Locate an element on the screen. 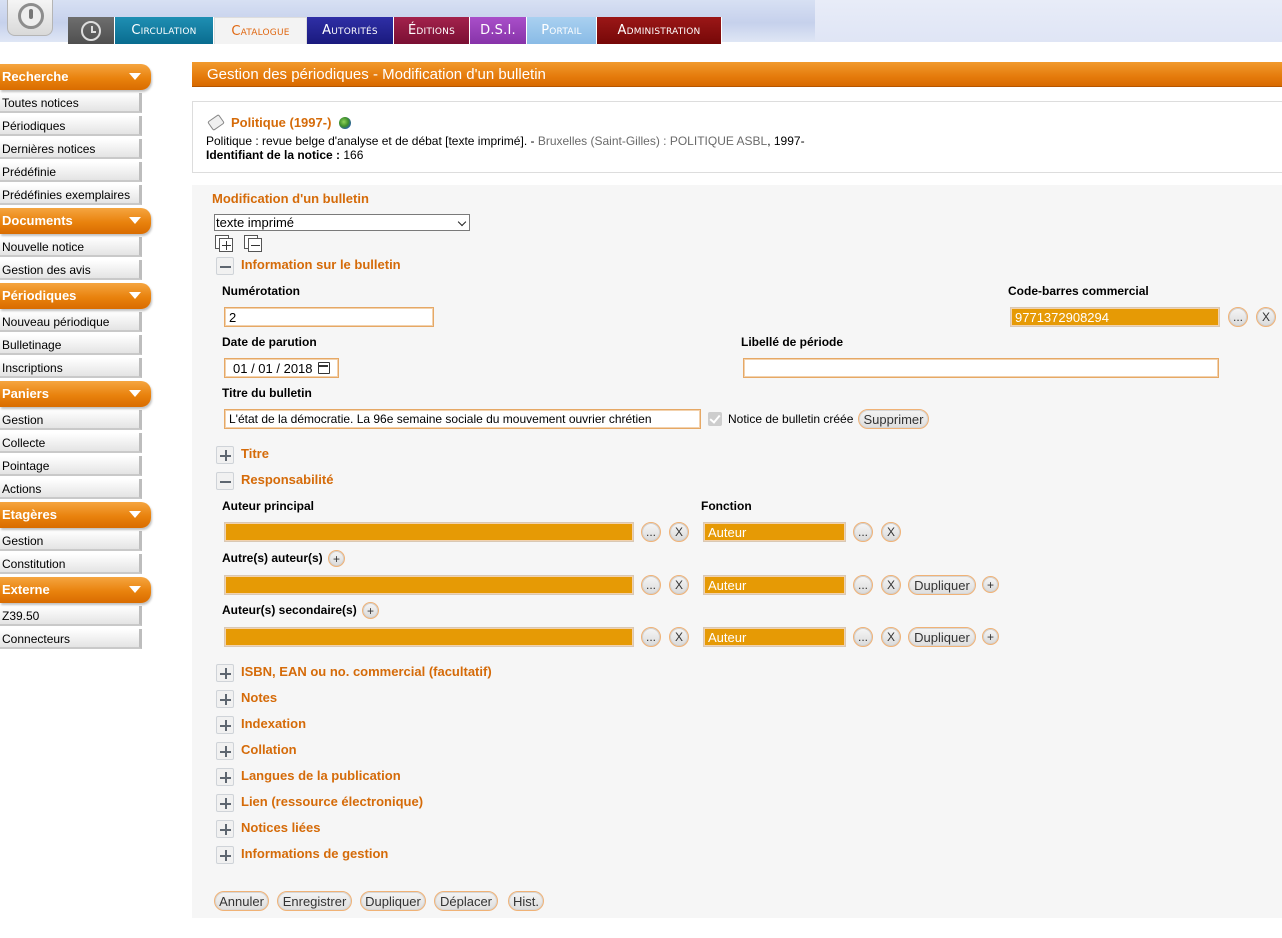 This screenshot has width=1282, height=938. section-collation-expand-icon is located at coordinates (225, 751).